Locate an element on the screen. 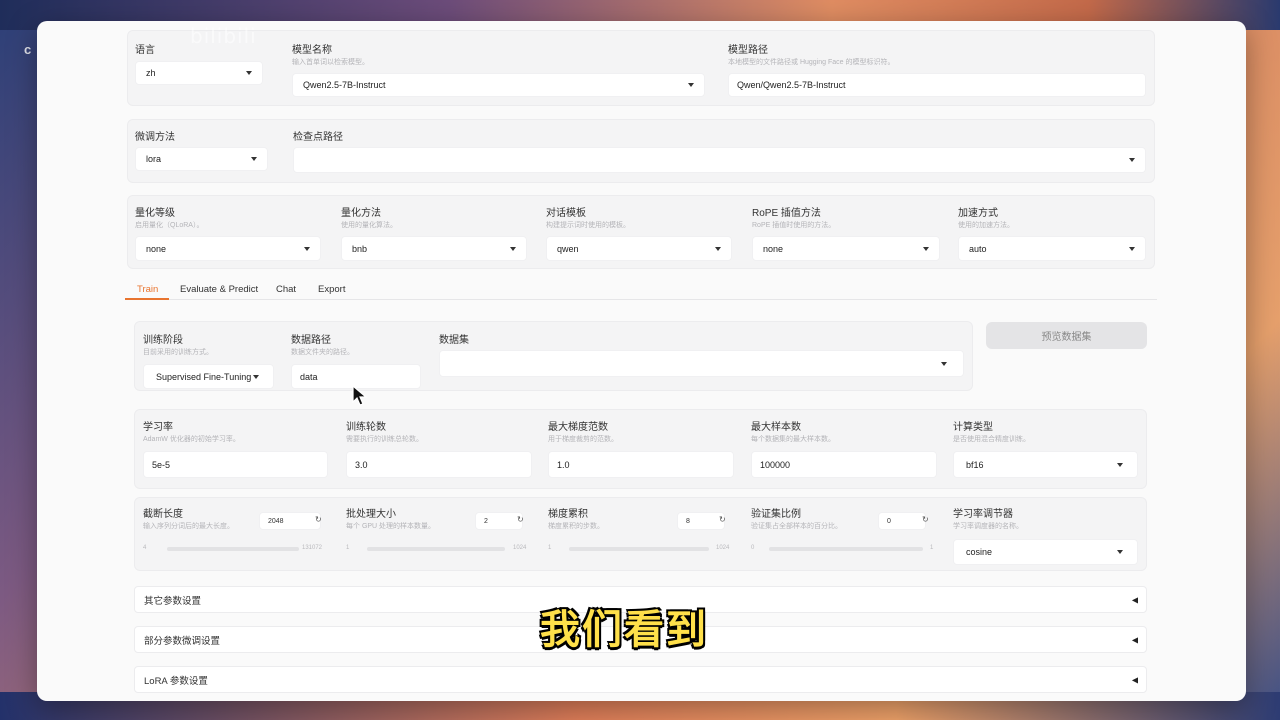 Image resolution: width=1280 pixels, height=720 pixels. stage-hint: 目前采用的训练方式。 is located at coordinates (178, 352).